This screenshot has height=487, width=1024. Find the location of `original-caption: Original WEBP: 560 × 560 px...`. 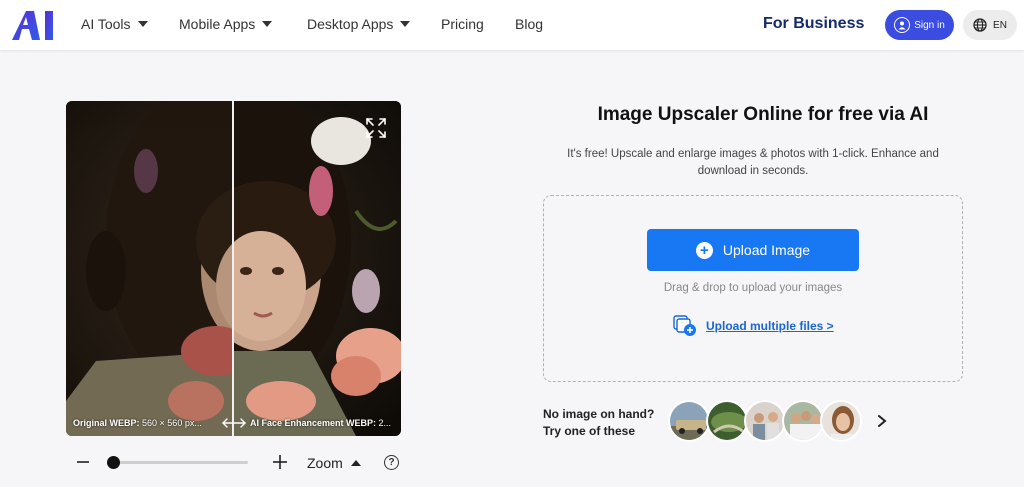

original-caption: Original WEBP: 560 × 560 px... is located at coordinates (137, 423).